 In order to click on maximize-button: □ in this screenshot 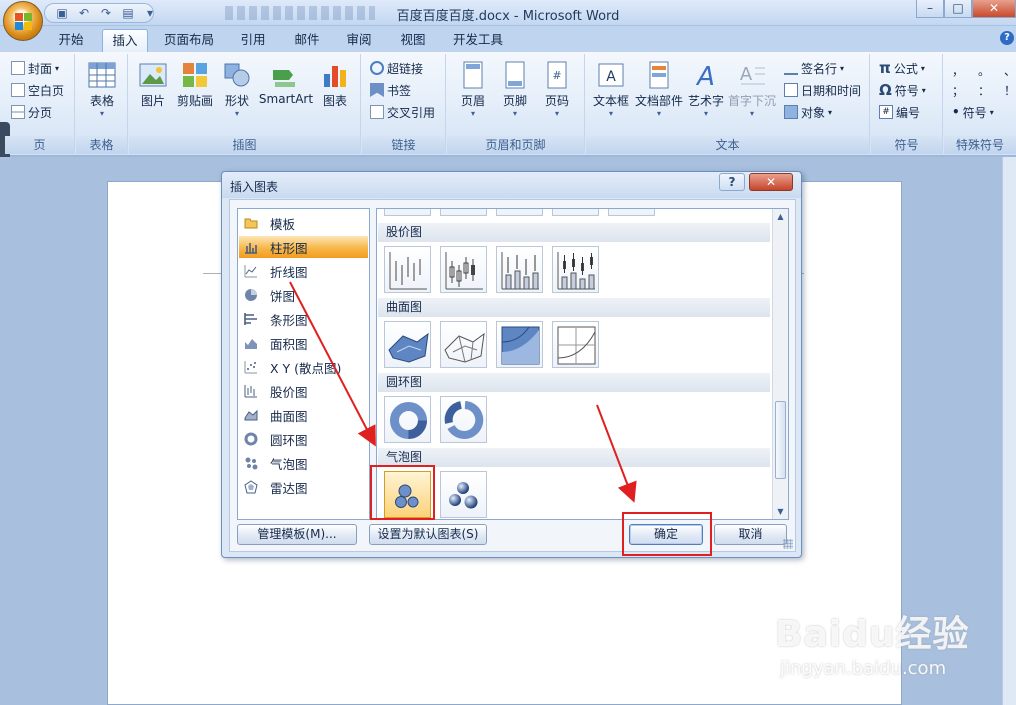, I will do `click(958, 9)`.